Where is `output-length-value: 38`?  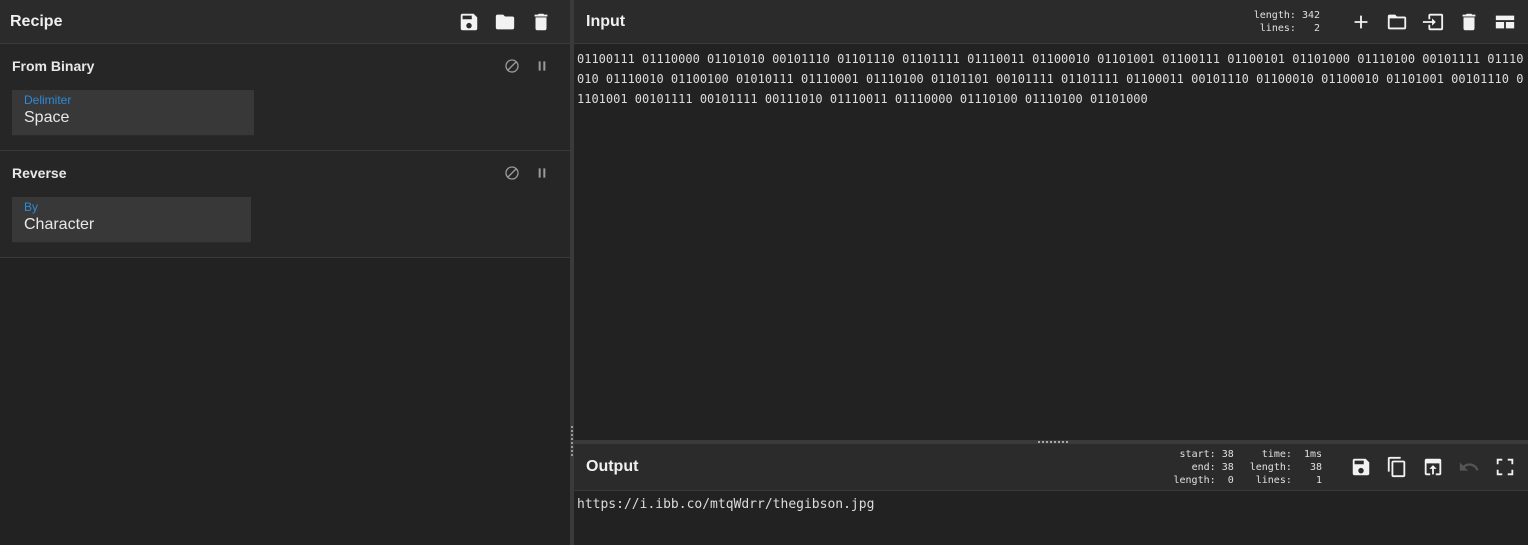
output-length-value: 38 is located at coordinates (1315, 467).